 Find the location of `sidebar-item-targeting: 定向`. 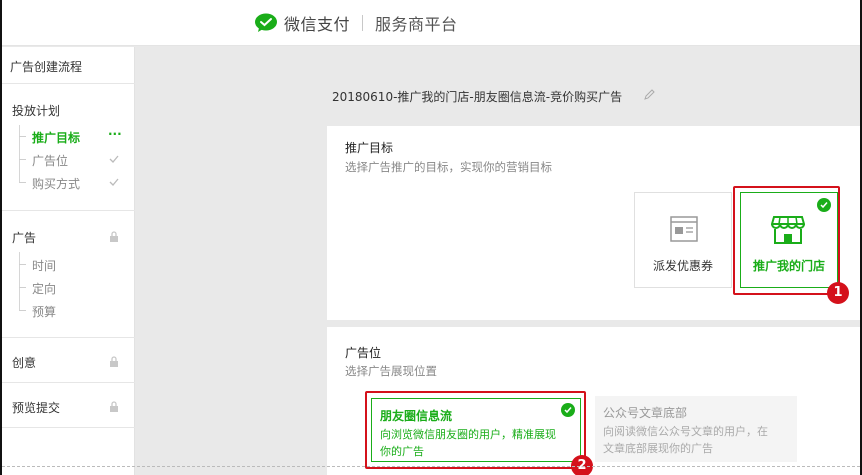

sidebar-item-targeting: 定向 is located at coordinates (44, 288).